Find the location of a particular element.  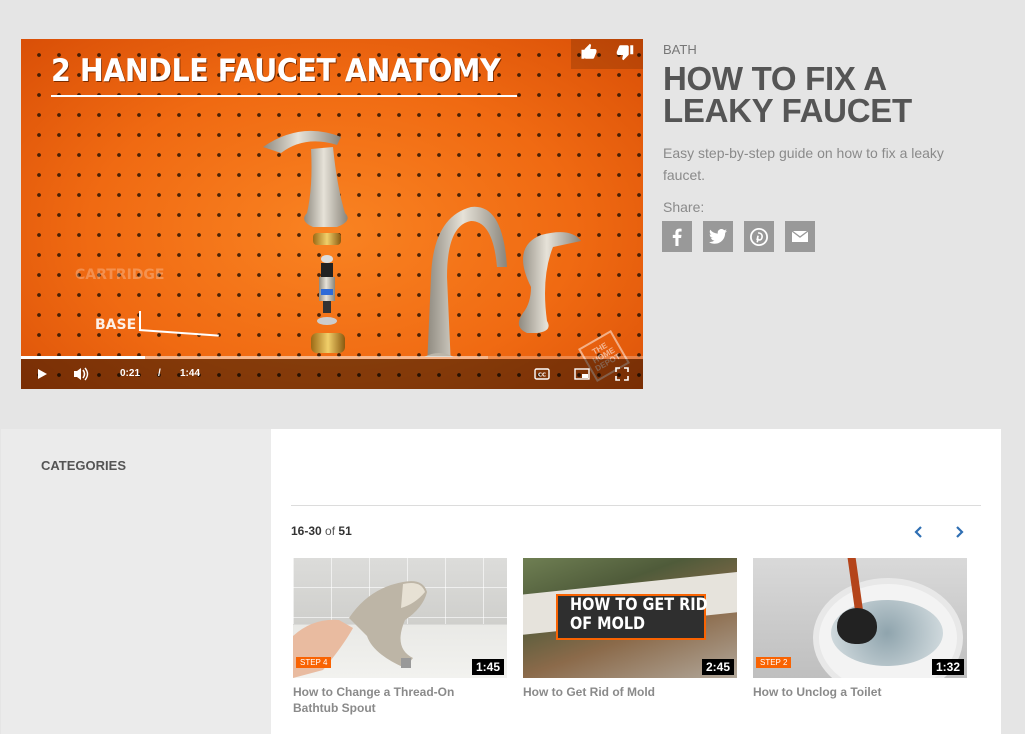

facebook-icon is located at coordinates (677, 236).